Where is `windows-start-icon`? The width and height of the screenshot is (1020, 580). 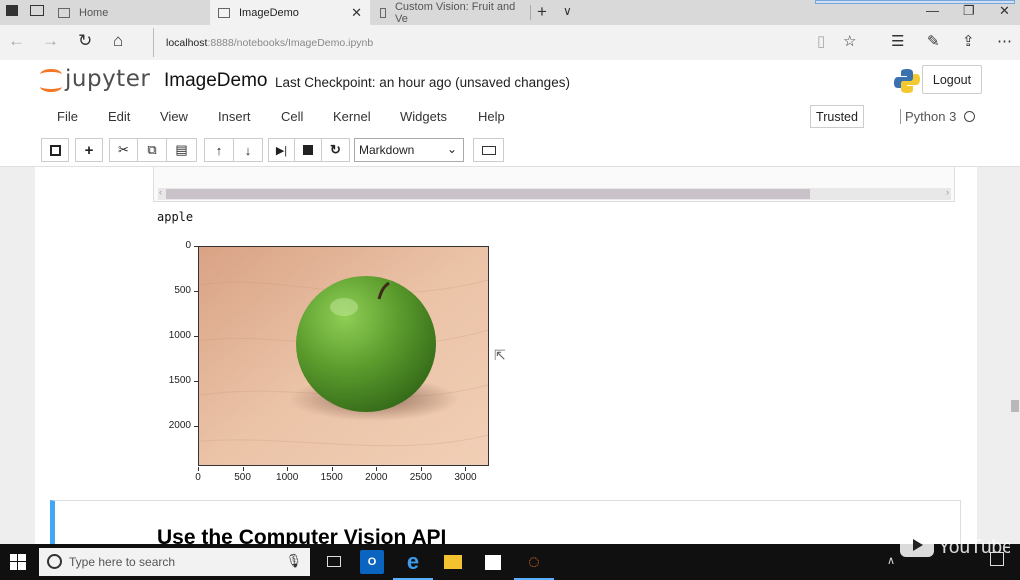 windows-start-icon is located at coordinates (18, 562).